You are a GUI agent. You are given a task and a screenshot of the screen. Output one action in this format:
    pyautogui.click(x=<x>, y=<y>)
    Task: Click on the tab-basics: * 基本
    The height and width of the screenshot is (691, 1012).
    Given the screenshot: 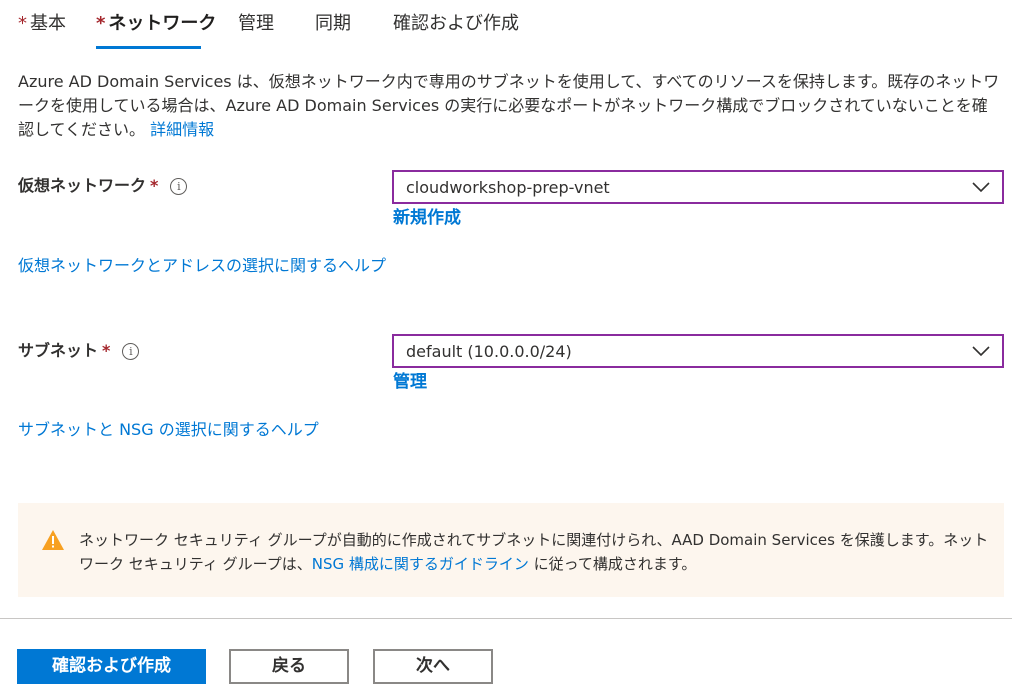 What is the action you would take?
    pyautogui.click(x=42, y=24)
    